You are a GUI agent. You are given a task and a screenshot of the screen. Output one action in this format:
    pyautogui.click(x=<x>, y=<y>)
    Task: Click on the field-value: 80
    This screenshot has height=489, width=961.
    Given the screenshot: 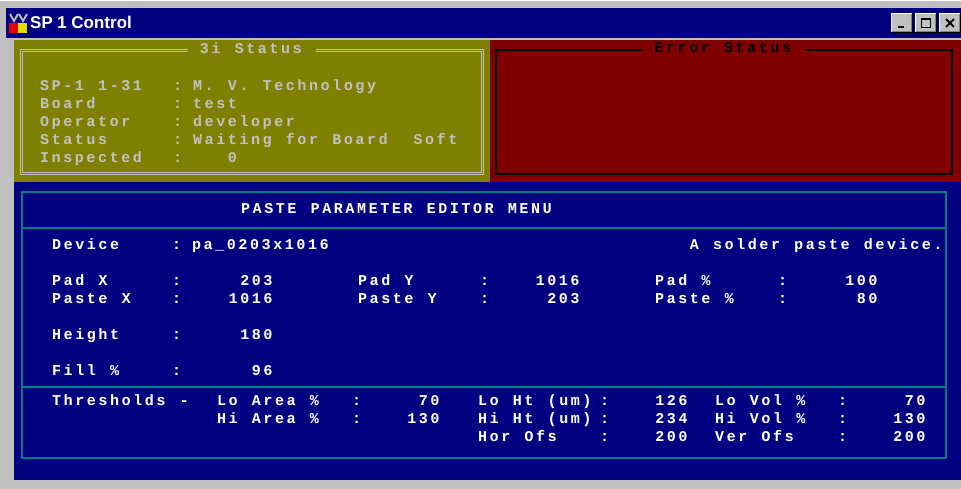 What is the action you would take?
    pyautogui.click(x=868, y=300)
    